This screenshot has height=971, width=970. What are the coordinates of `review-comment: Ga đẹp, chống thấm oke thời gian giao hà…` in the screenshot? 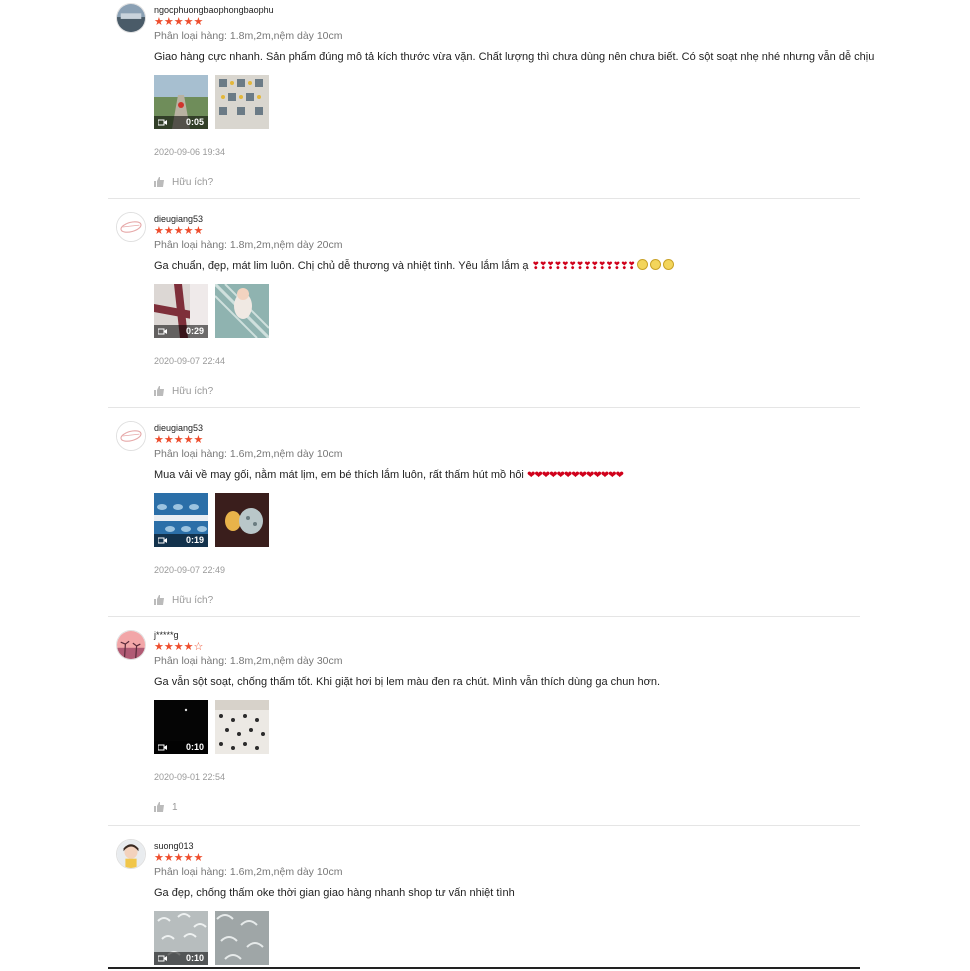 It's located at (507, 893).